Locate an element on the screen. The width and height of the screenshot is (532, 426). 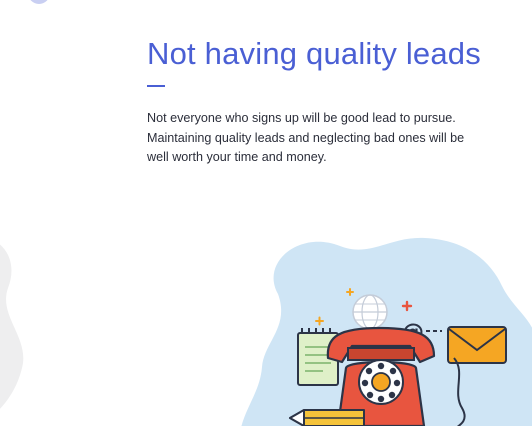
globe-icon is located at coordinates (370, 312).